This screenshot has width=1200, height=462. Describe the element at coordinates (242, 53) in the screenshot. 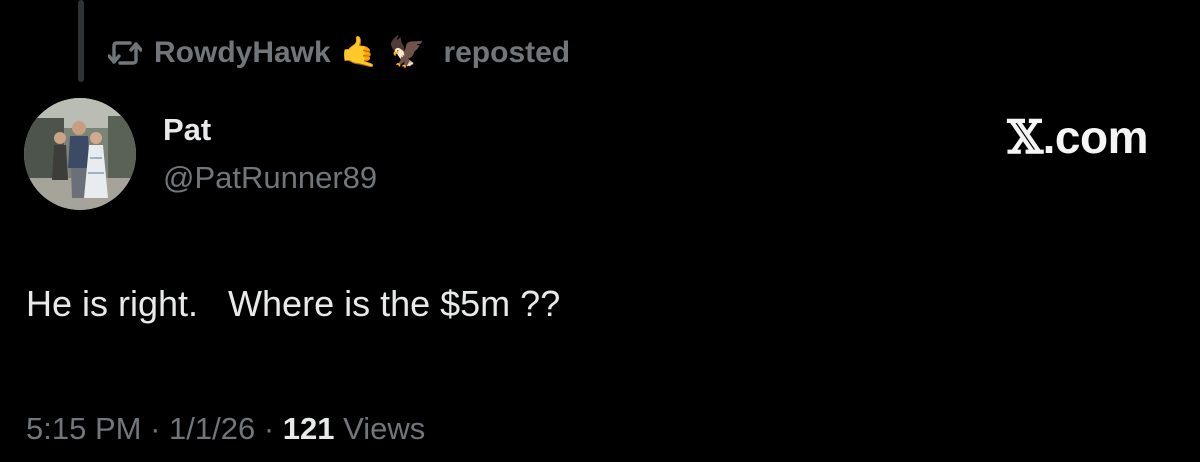

I see `reposter-name: RowdyHawk` at that location.